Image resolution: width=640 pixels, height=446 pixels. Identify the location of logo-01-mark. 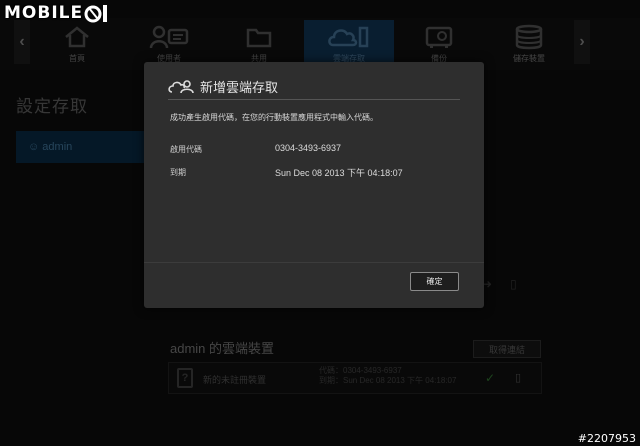
(96, 14).